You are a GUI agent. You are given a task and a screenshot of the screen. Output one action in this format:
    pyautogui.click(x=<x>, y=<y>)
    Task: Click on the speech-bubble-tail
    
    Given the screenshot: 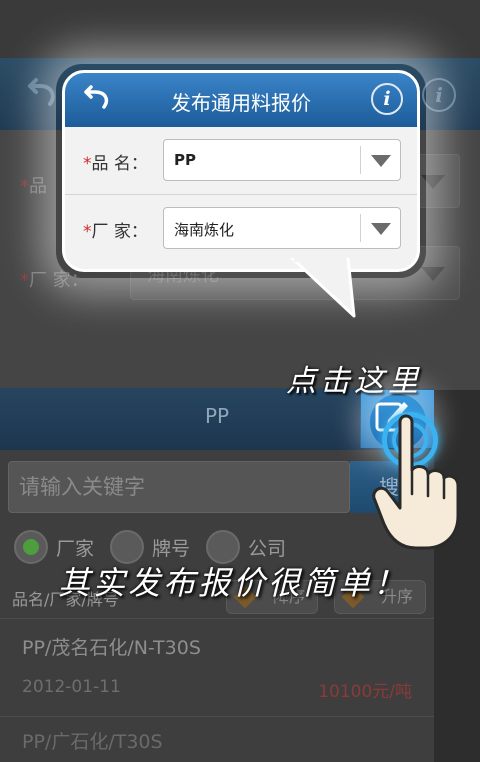 What is the action you would take?
    pyautogui.click(x=323, y=288)
    